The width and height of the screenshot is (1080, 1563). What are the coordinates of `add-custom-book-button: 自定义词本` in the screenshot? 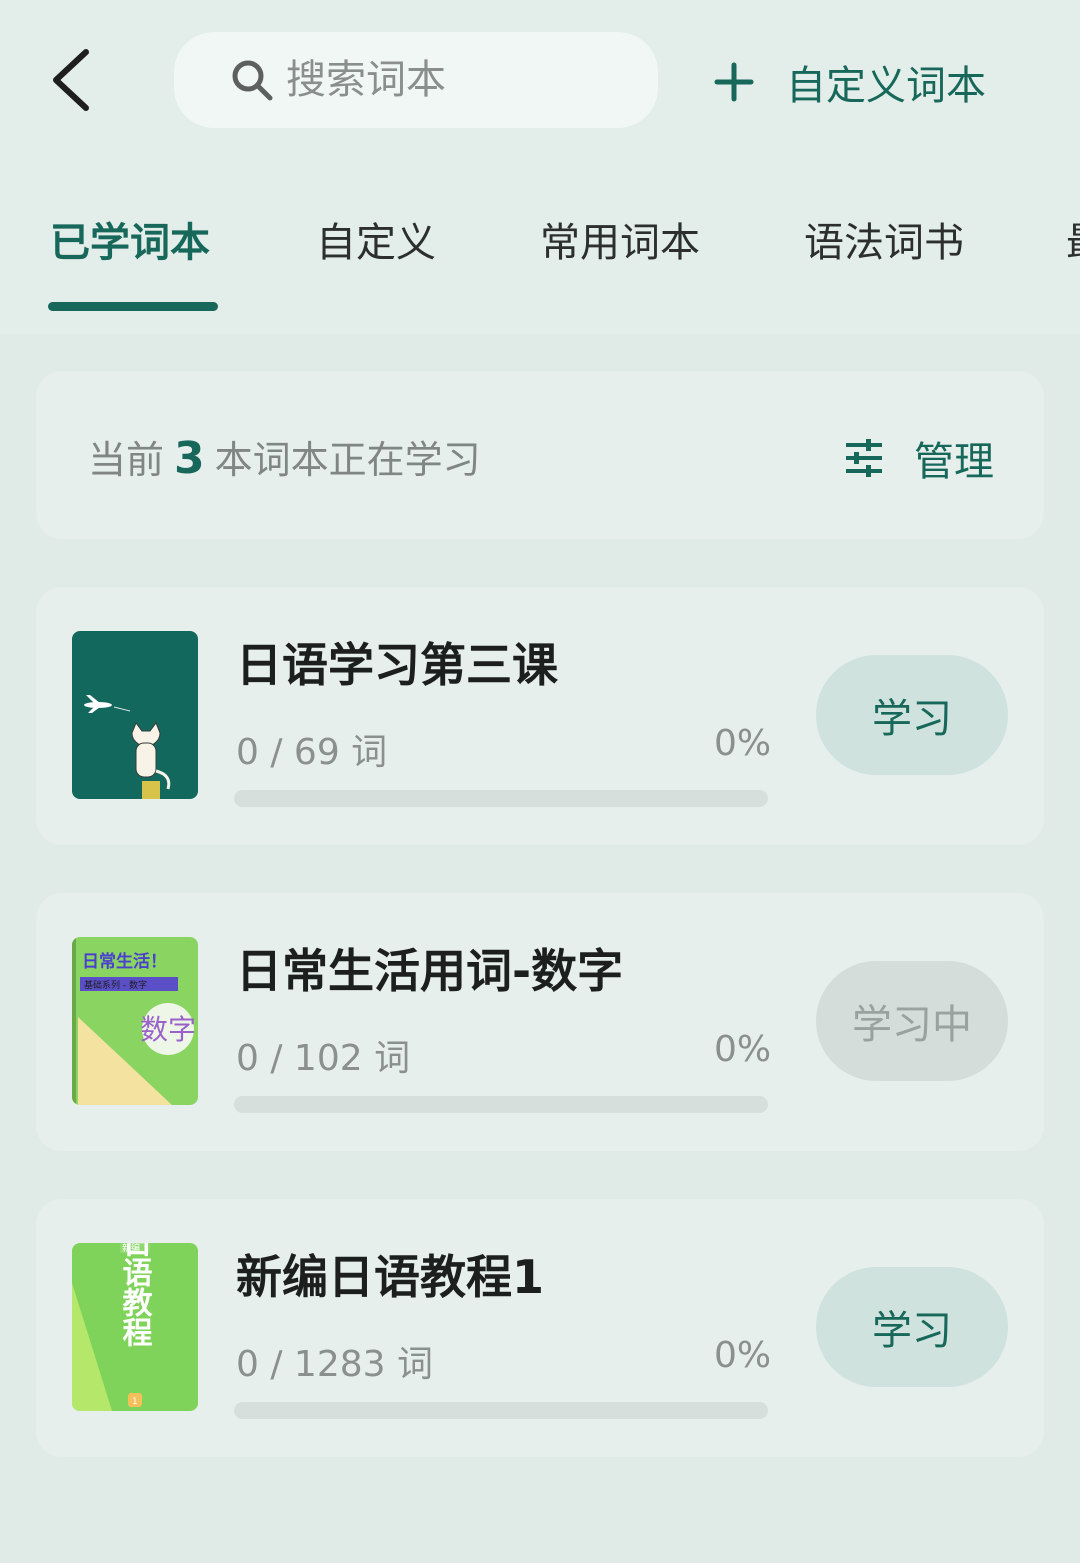 It's located at (849, 82).